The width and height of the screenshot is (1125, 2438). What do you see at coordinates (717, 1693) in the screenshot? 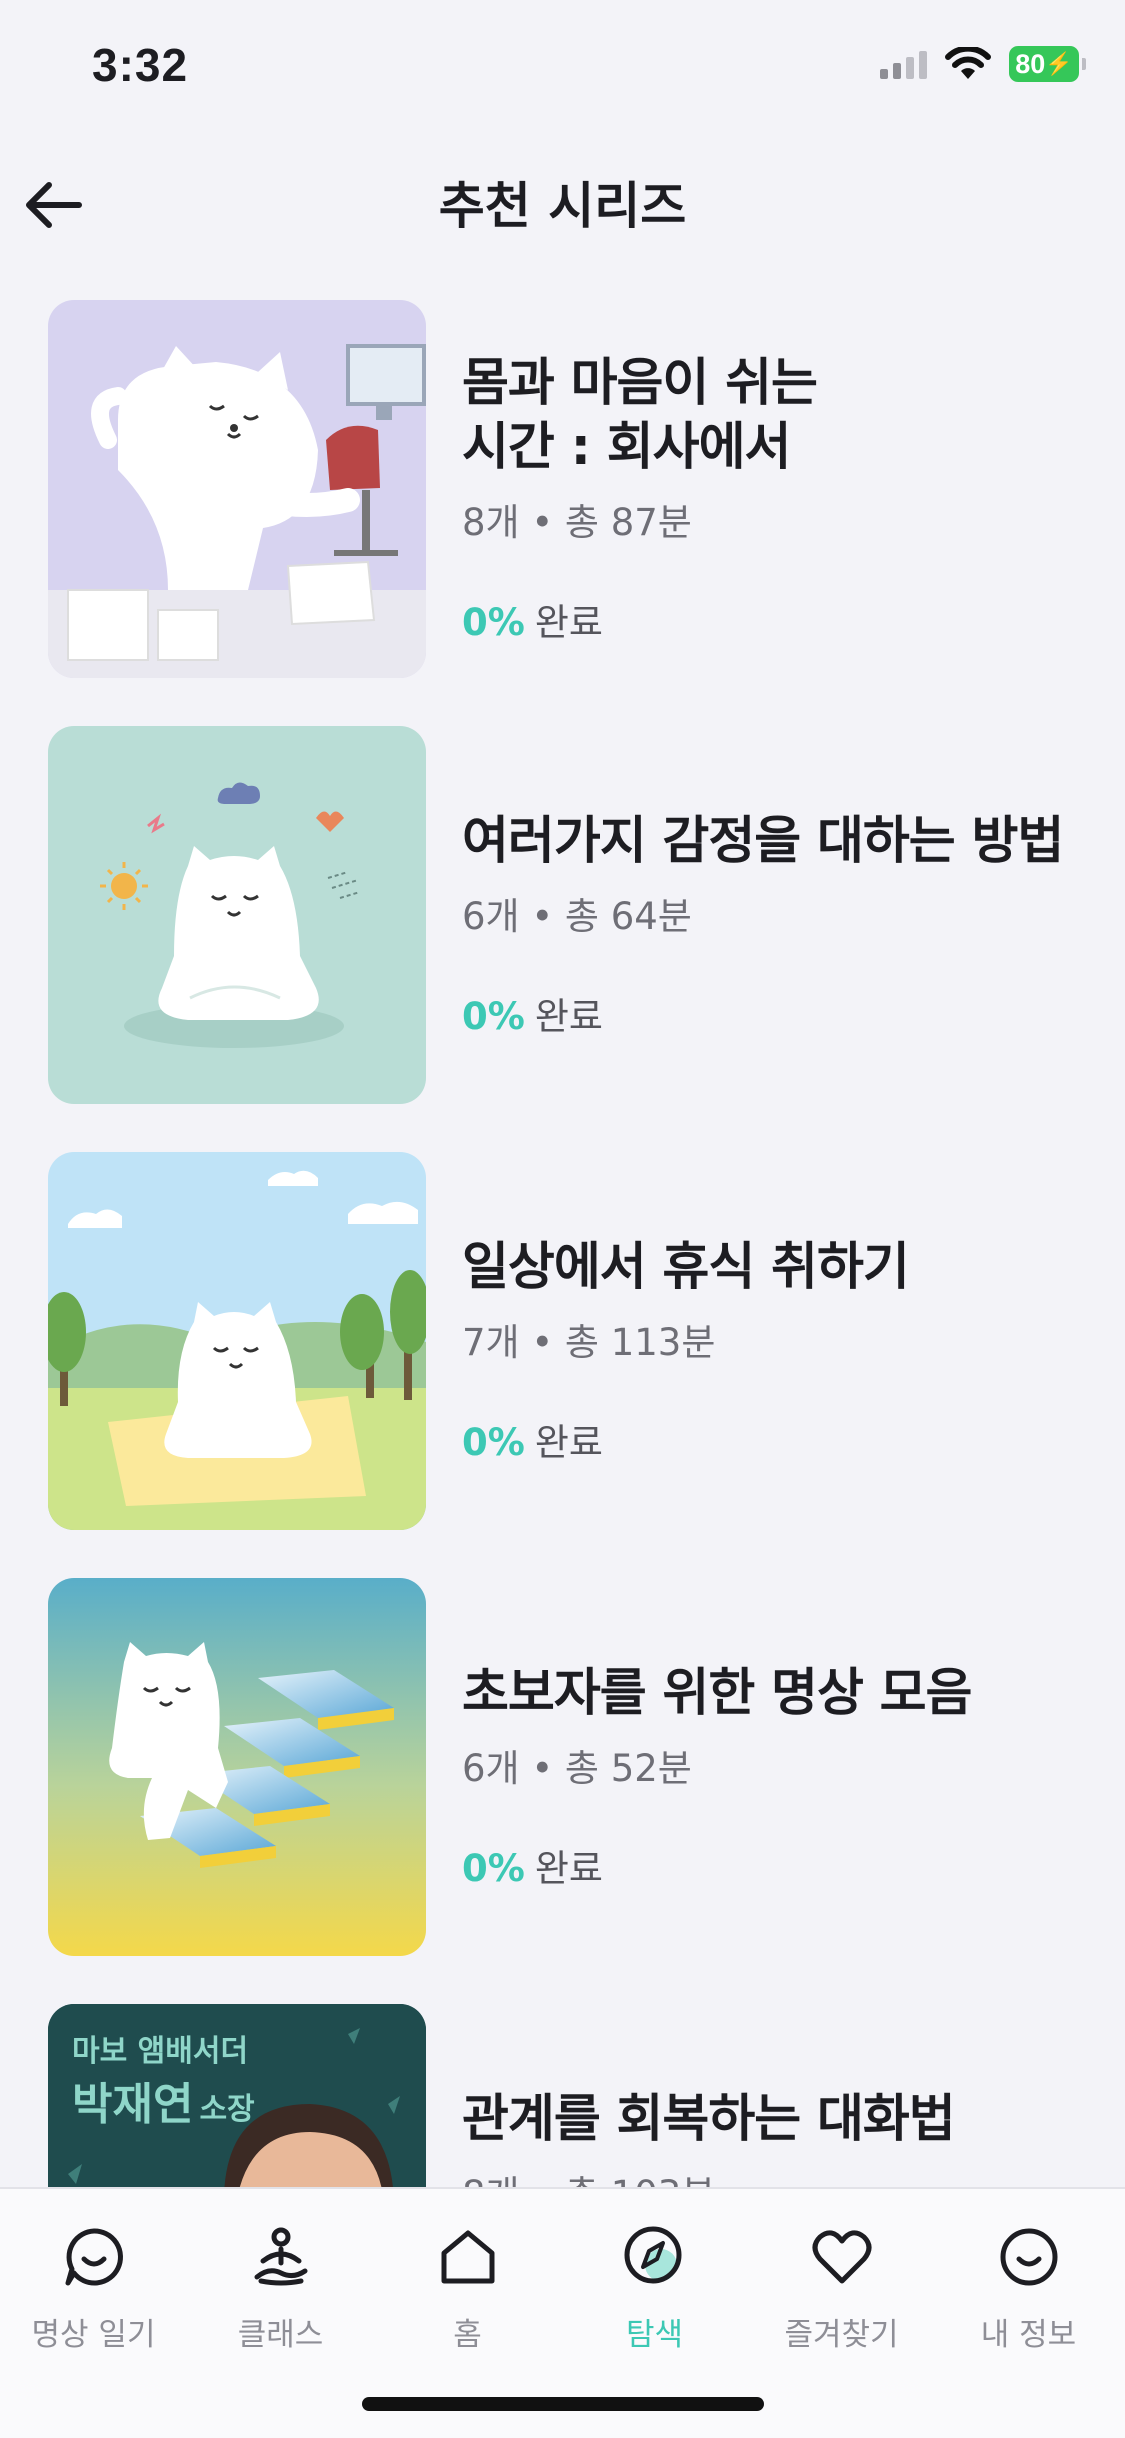
I see `series-title: 초보자를 위한 명상 모음` at bounding box center [717, 1693].